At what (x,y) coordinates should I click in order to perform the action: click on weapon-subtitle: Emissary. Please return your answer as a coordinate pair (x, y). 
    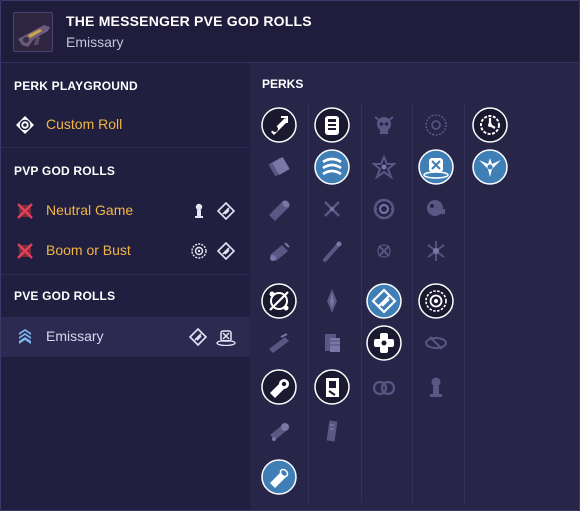
    Looking at the image, I should click on (95, 42).